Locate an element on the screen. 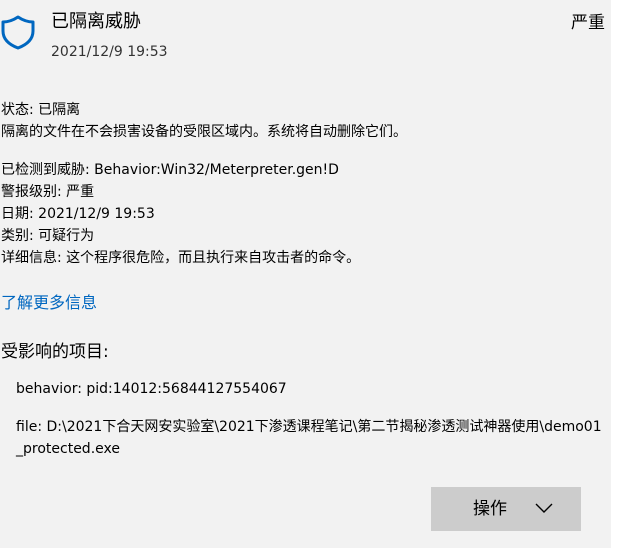 The width and height of the screenshot is (623, 548). chevron-down-icon is located at coordinates (544, 508).